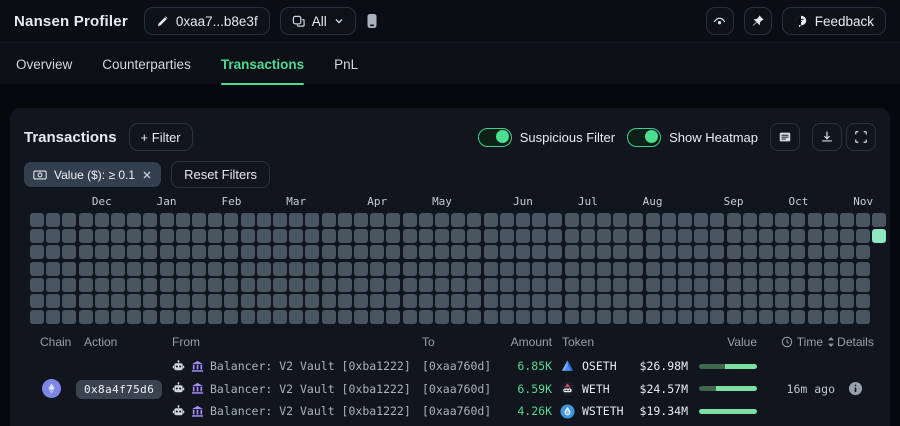  I want to click on details-cell, so click(855, 388).